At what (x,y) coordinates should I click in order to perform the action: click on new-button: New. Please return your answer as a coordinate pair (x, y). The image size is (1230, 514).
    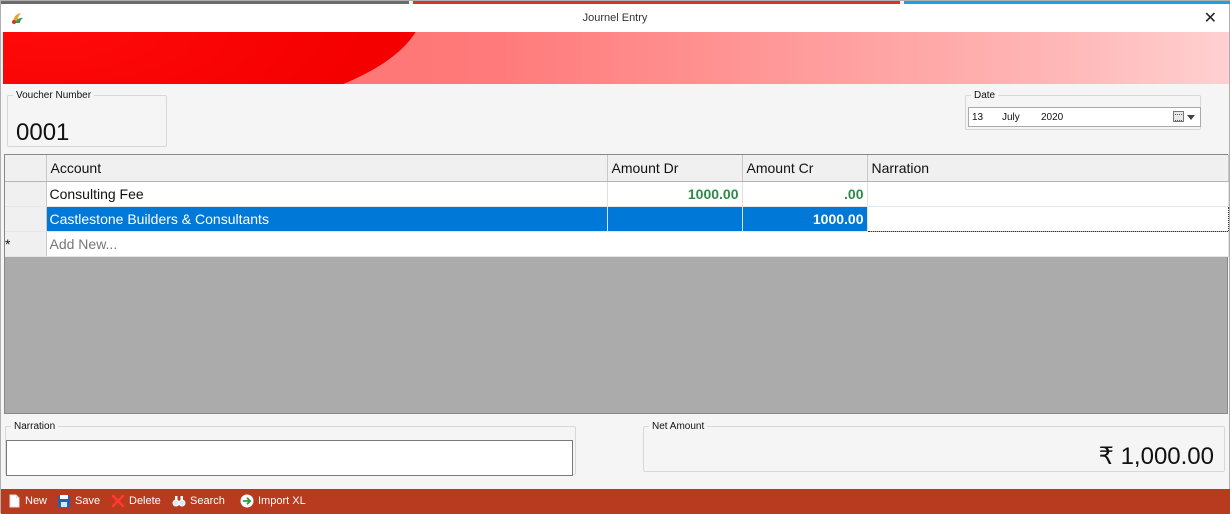
    Looking at the image, I should click on (28, 502).